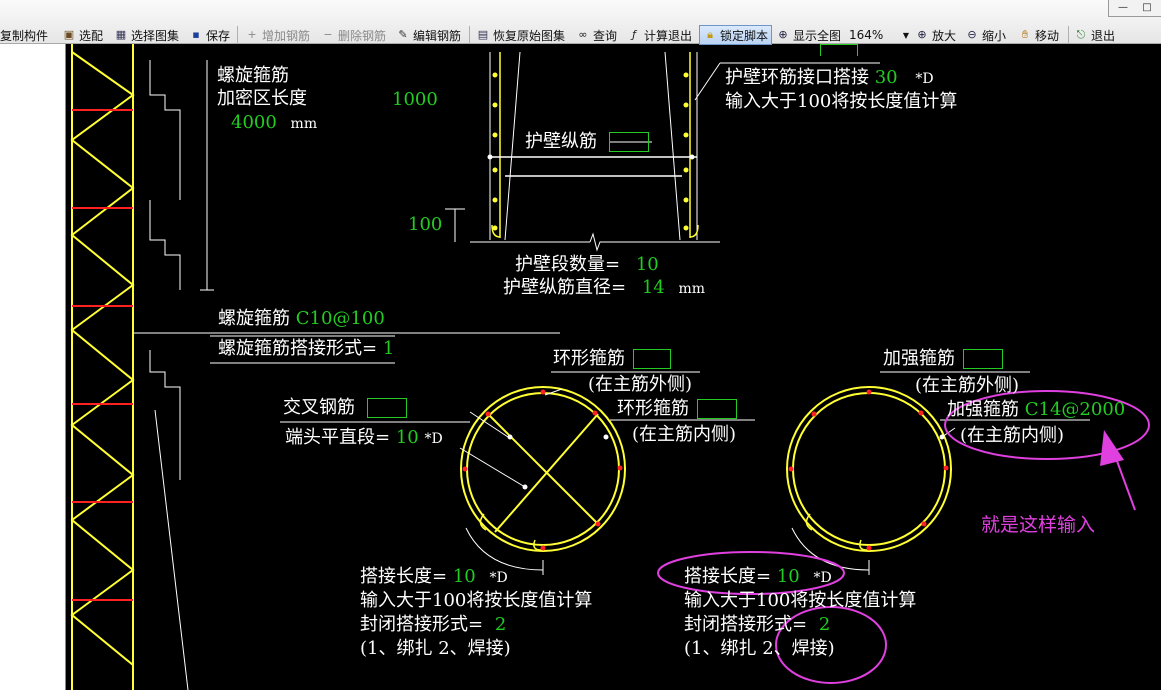 The width and height of the screenshot is (1161, 690). I want to click on spiral-lap-form-value: 1, so click(388, 348).